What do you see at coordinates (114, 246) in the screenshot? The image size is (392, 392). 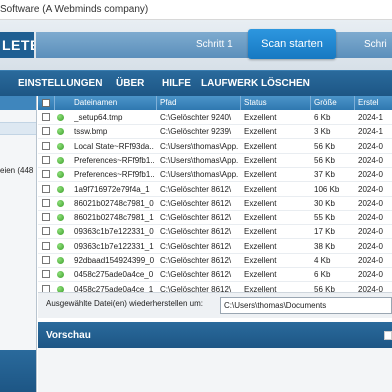 I see `row-filename: 09363c1b7e122331_1` at bounding box center [114, 246].